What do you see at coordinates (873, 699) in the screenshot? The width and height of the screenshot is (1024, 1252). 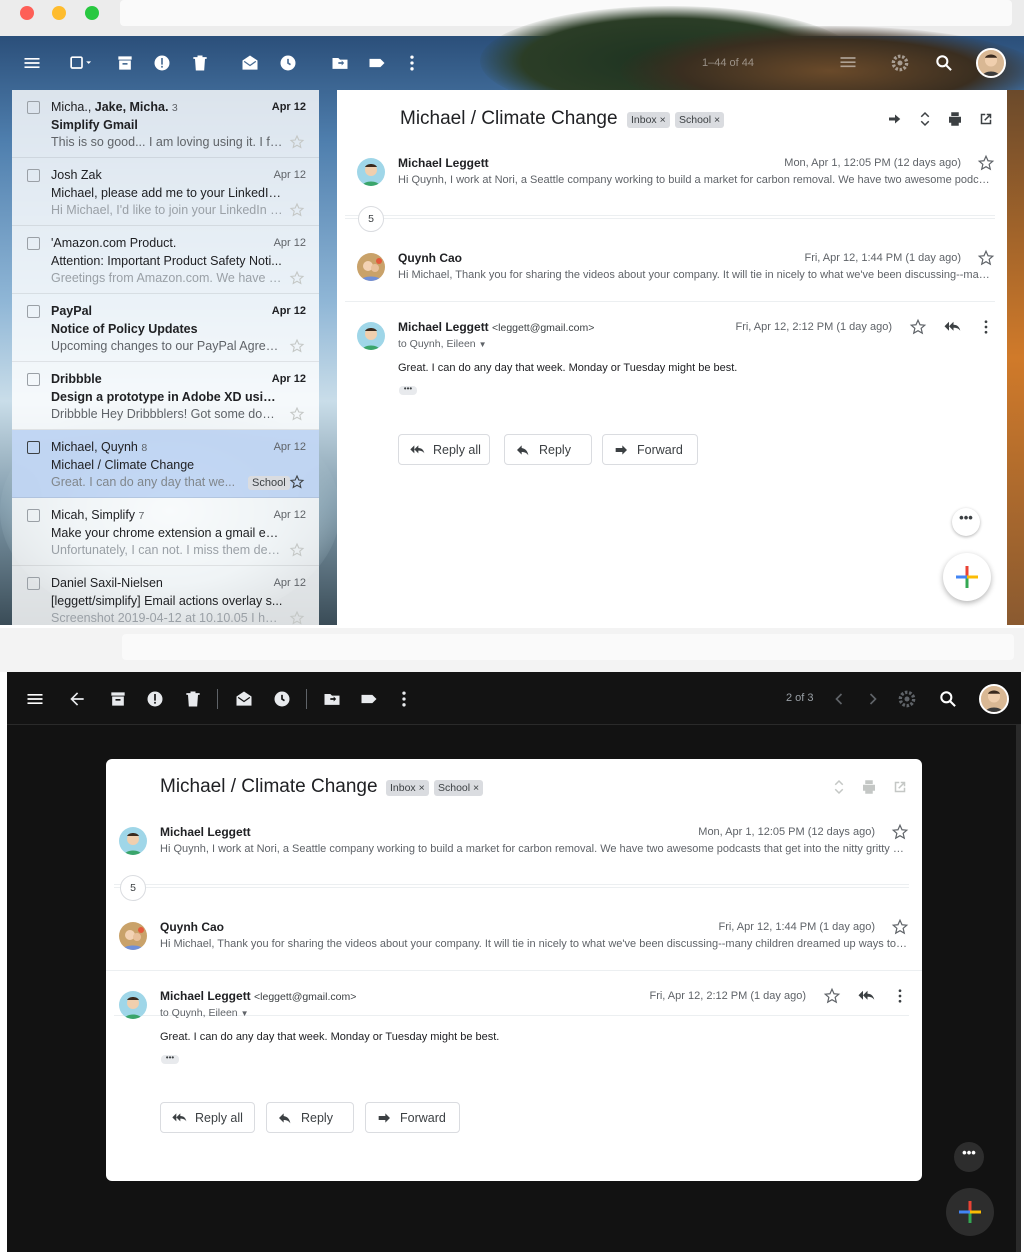 I see `chevron-right-icon` at bounding box center [873, 699].